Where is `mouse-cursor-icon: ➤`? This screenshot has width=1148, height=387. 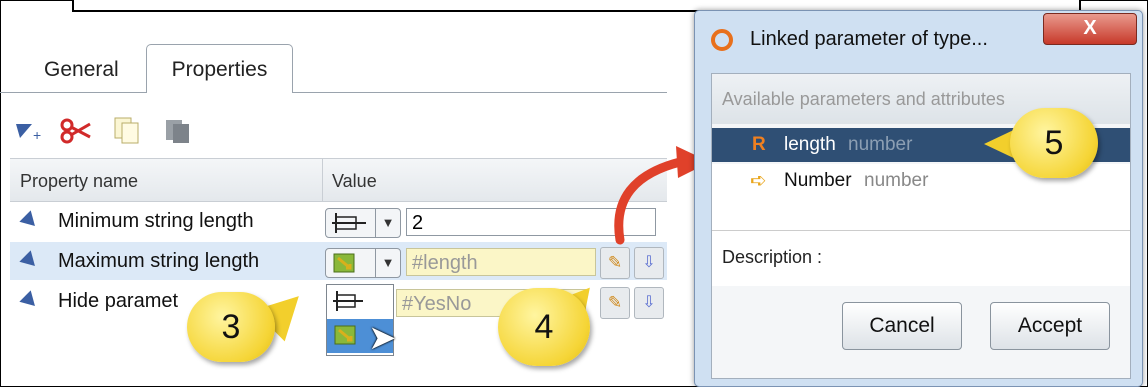
mouse-cursor-icon: ➤ is located at coordinates (382, 338).